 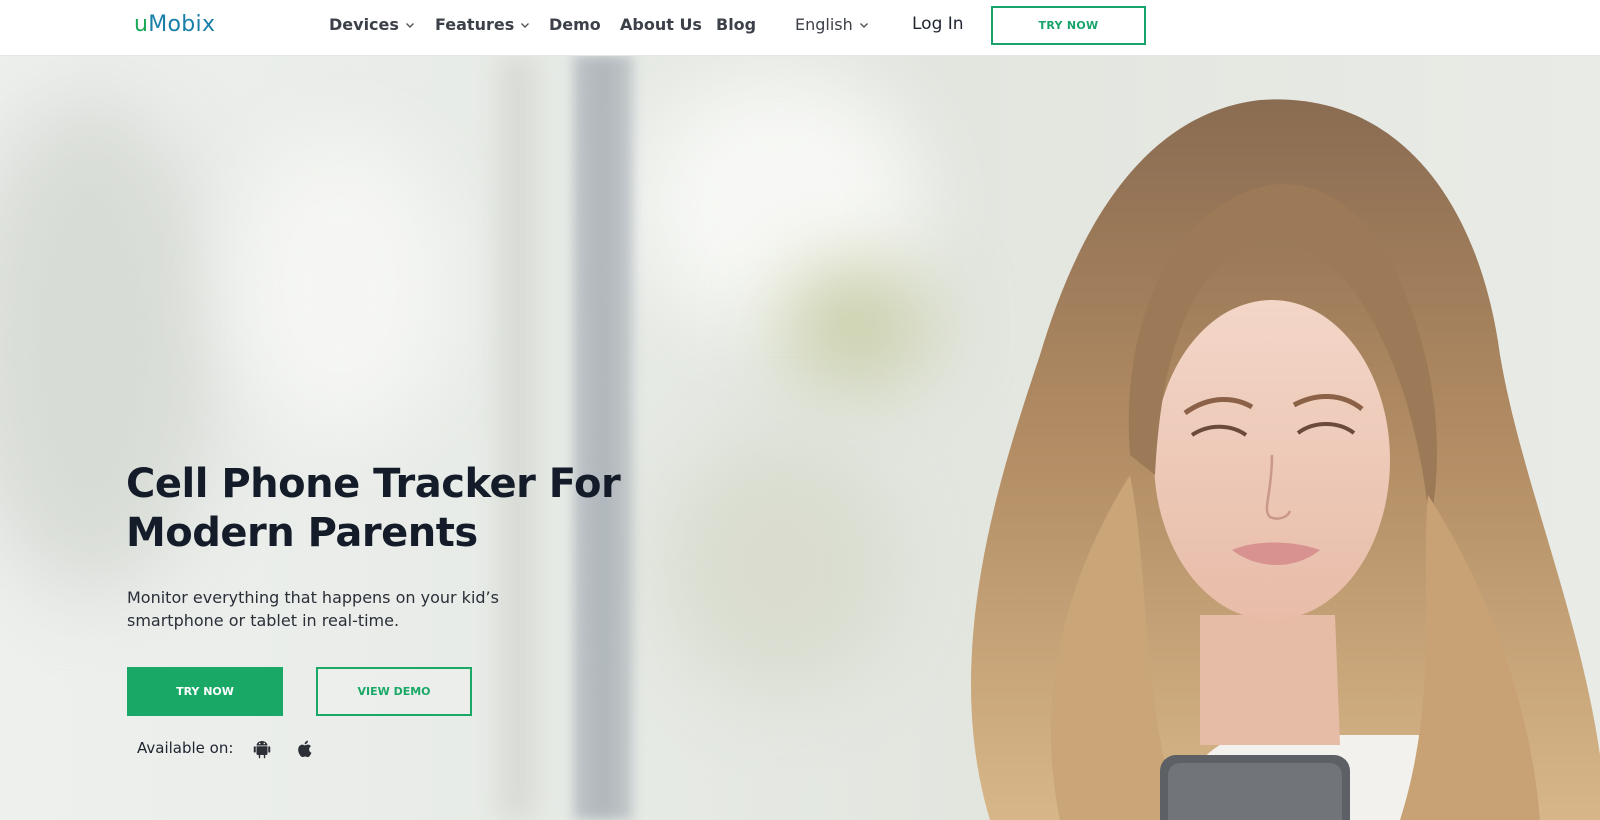 I want to click on nav-devices: Devices, so click(x=372, y=24).